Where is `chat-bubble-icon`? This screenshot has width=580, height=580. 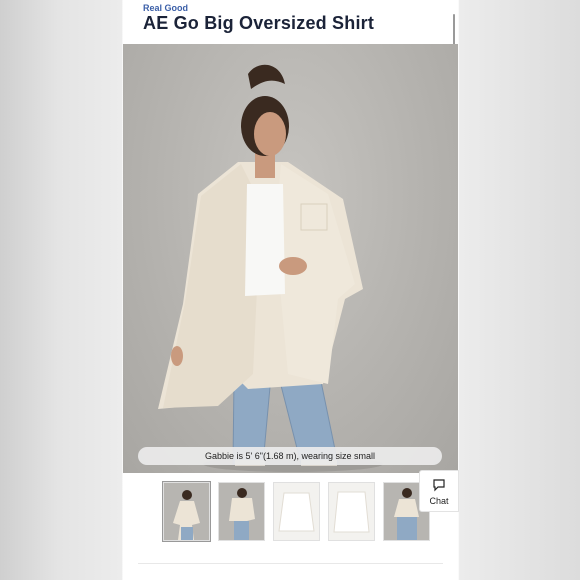 chat-bubble-icon is located at coordinates (439, 485).